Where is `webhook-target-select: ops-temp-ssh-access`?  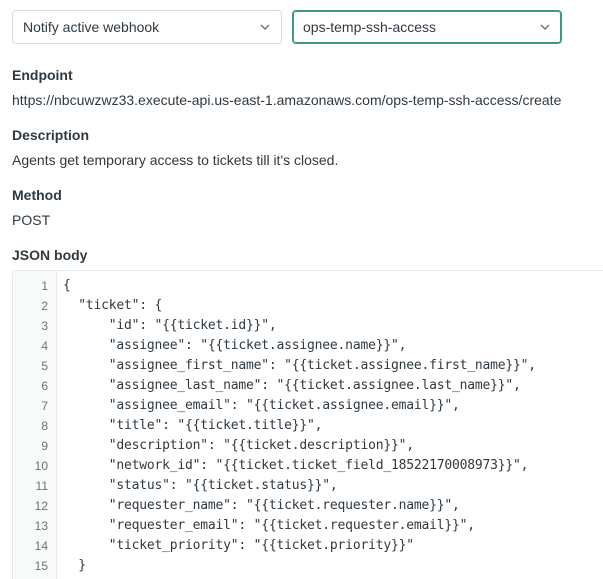
webhook-target-select: ops-temp-ssh-access is located at coordinates (427, 27).